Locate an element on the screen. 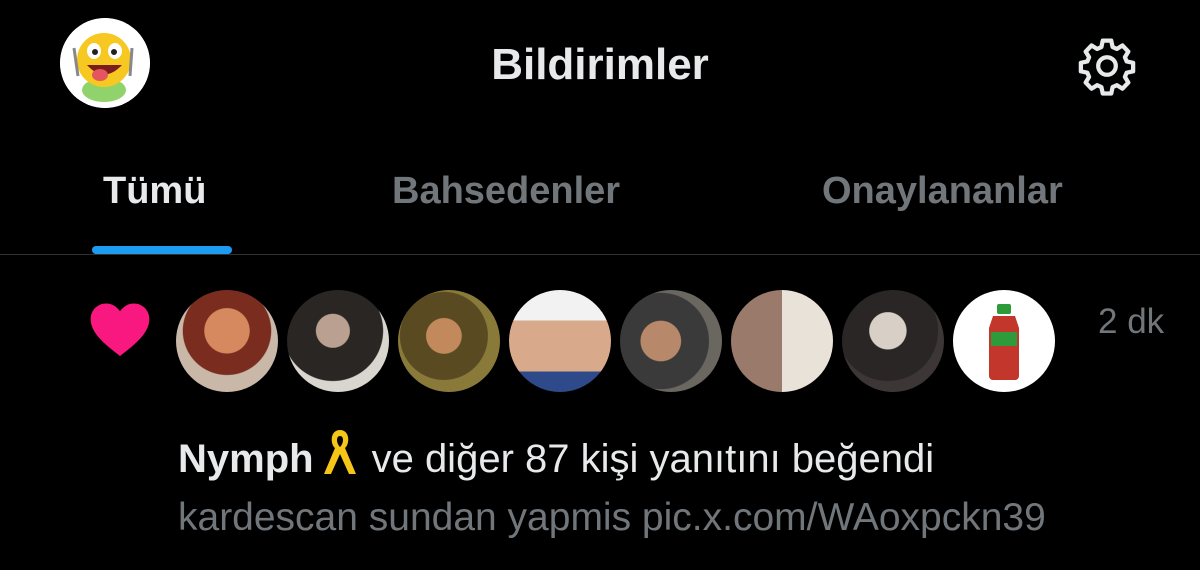  page-title: Bildirimler is located at coordinates (600, 64).